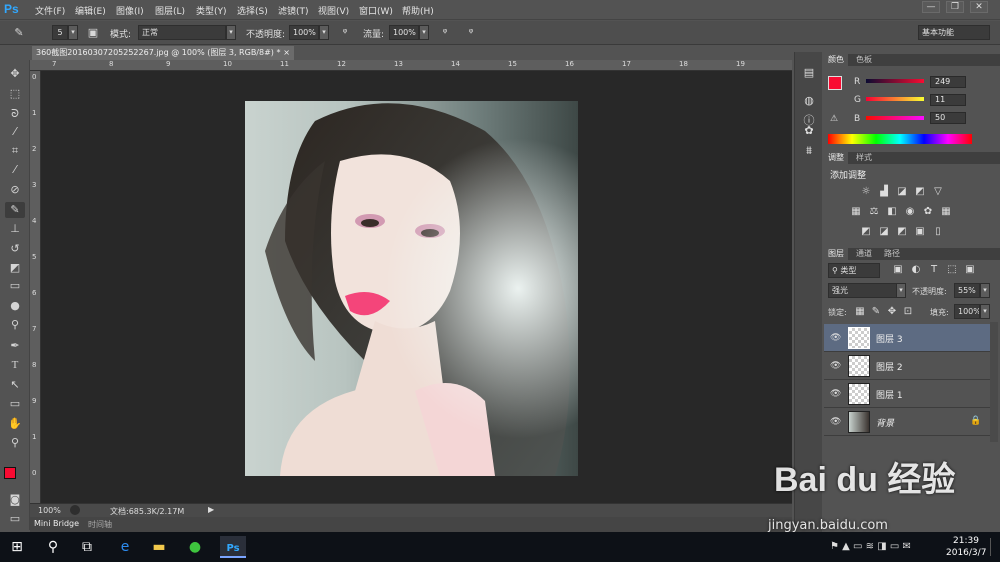 This screenshot has width=1000, height=562. Describe the element at coordinates (15, 519) in the screenshot. I see `screen-mode-icon: ▭` at that location.